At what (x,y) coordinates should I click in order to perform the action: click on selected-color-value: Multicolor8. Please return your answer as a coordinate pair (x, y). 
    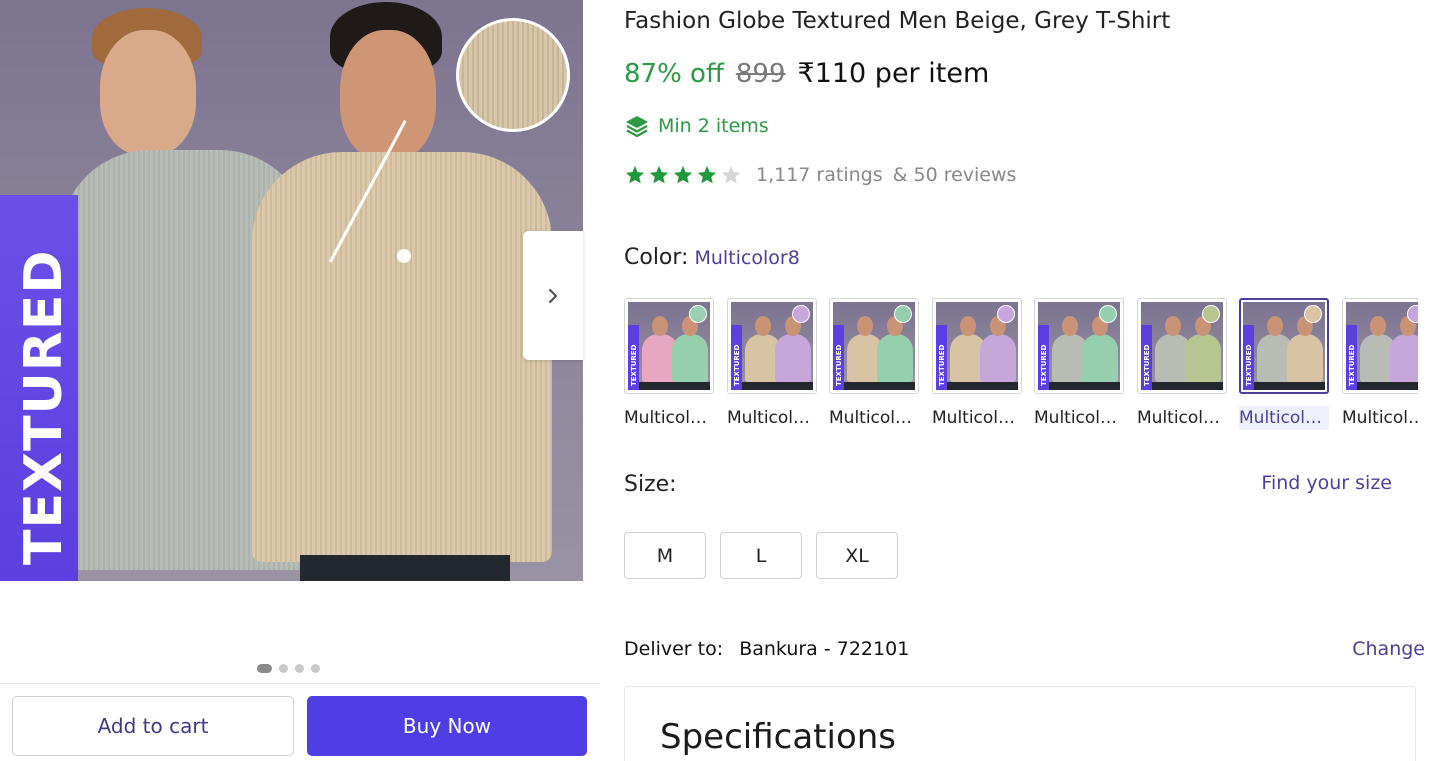
    Looking at the image, I should click on (747, 258).